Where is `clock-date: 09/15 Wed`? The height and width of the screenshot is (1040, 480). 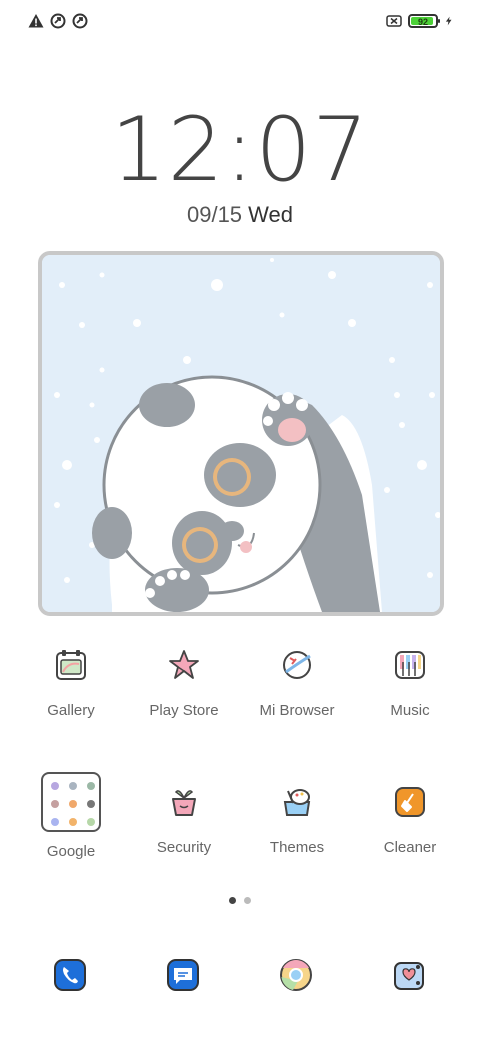
clock-date: 09/15 Wed is located at coordinates (240, 215).